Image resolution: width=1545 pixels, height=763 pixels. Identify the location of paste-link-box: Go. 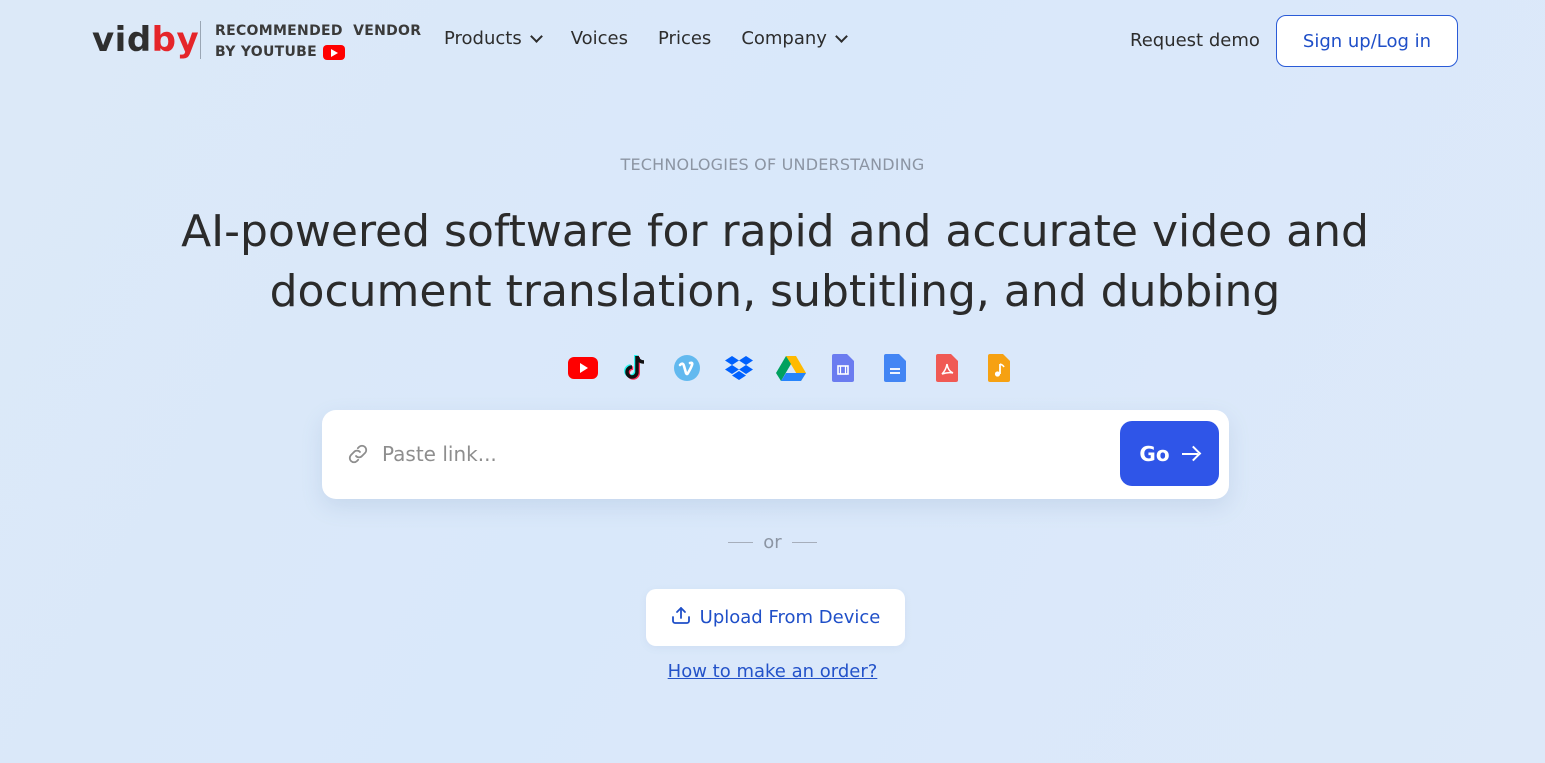
(775, 454).